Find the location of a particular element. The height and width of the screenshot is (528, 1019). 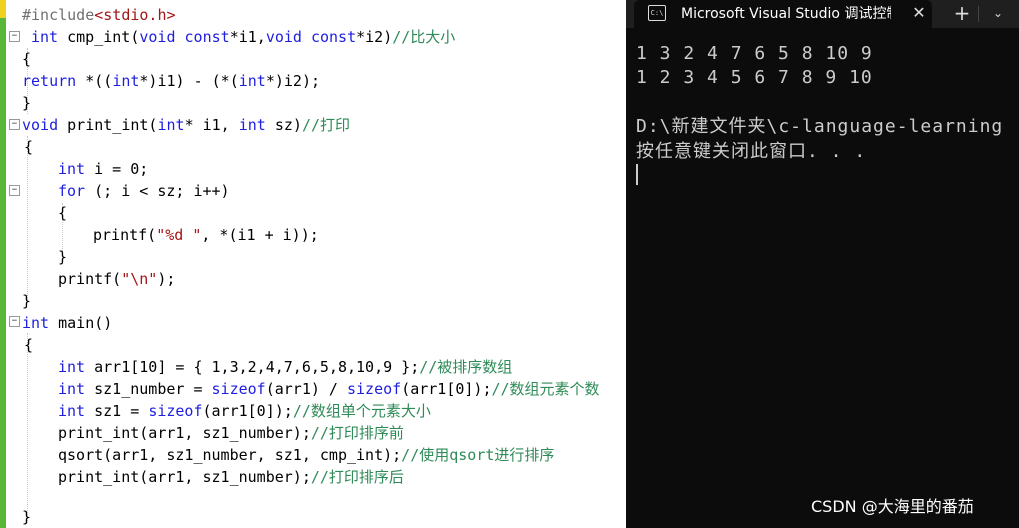

code-line: print_int(arr1, sz1_number);//打印排序后 is located at coordinates (231, 477).